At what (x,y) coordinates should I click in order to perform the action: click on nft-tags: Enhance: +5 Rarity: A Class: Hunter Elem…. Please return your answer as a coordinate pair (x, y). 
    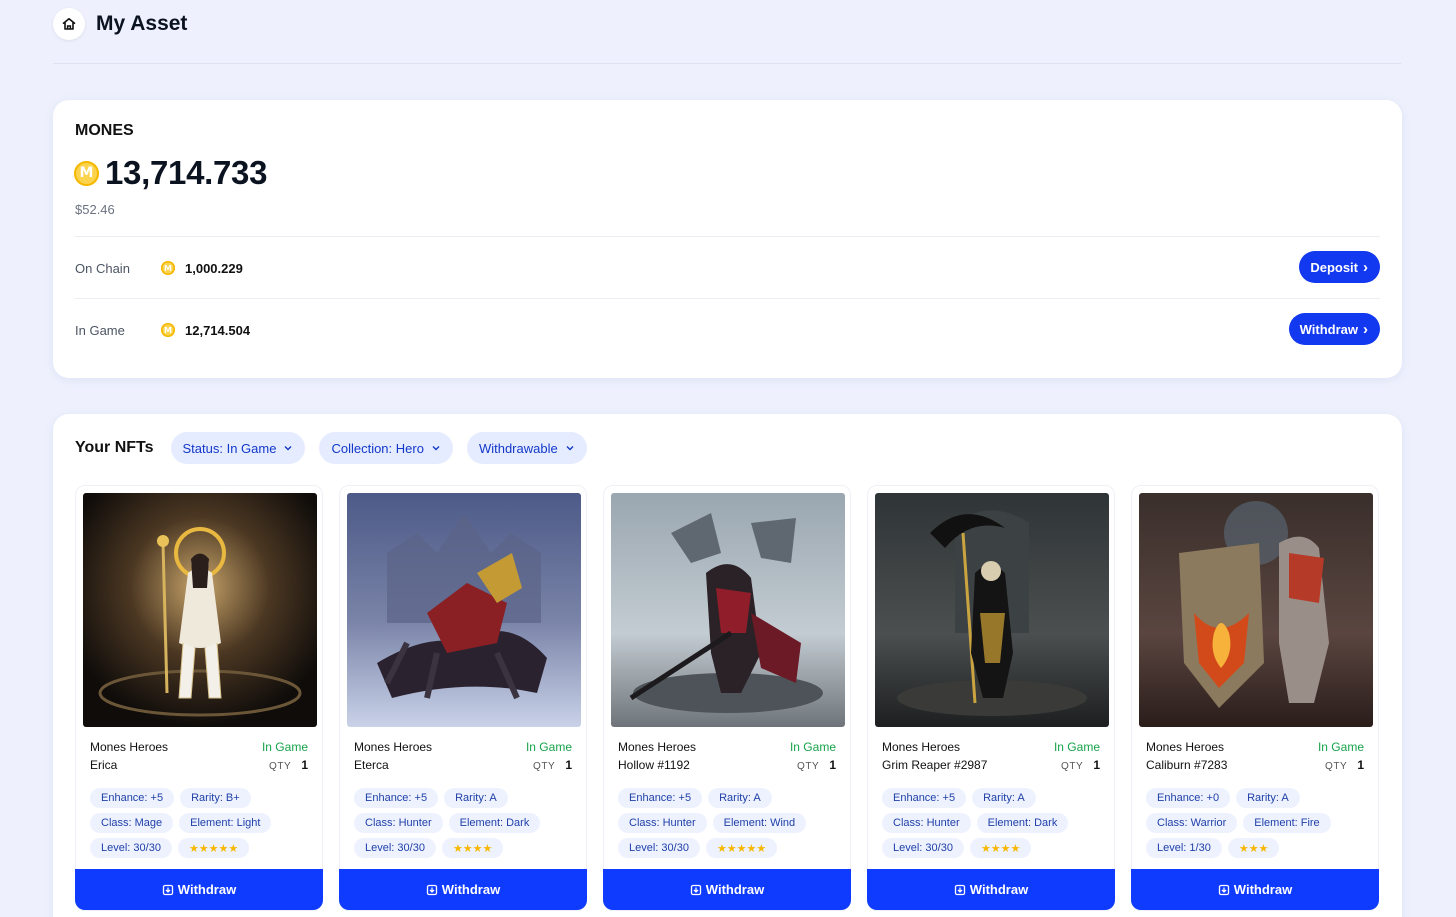
    Looking at the image, I should click on (729, 823).